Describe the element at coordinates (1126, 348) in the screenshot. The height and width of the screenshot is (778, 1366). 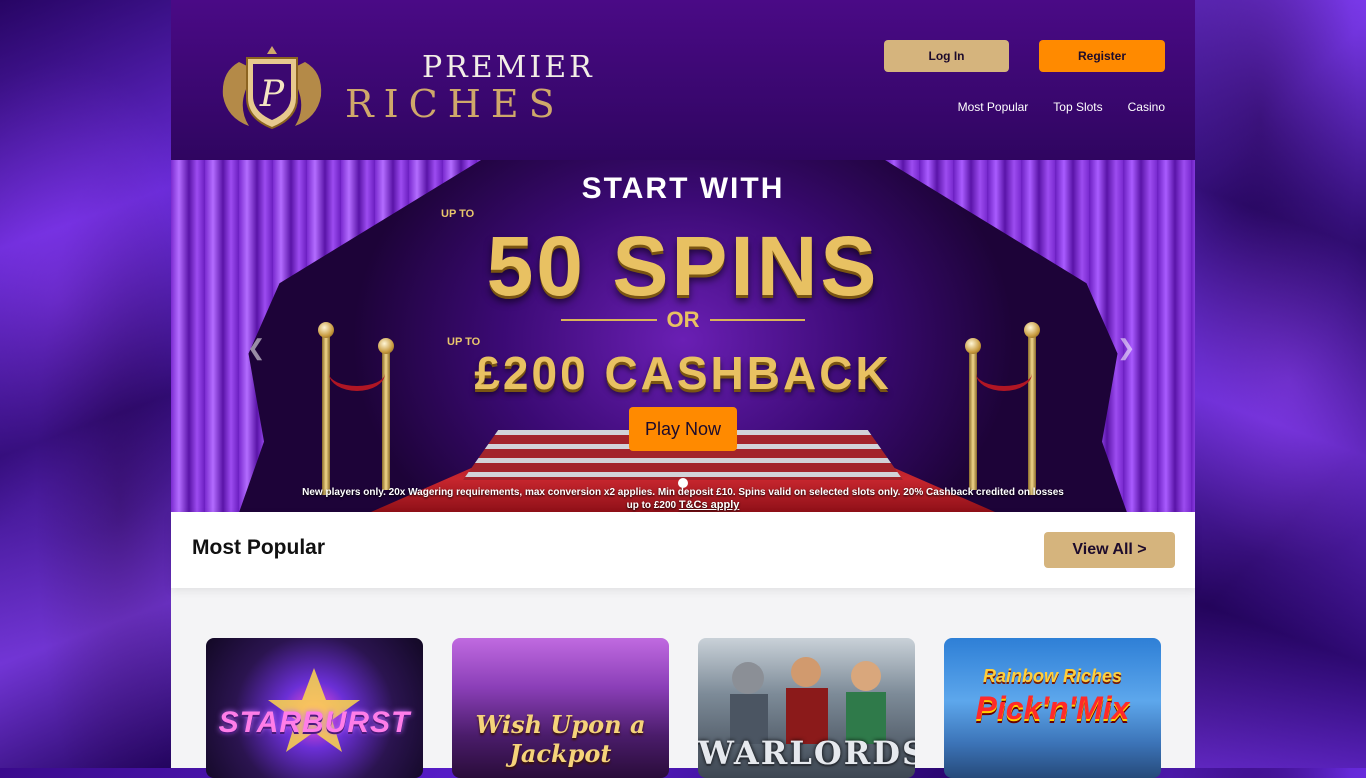
I see `chevron-right-icon: ❯` at that location.